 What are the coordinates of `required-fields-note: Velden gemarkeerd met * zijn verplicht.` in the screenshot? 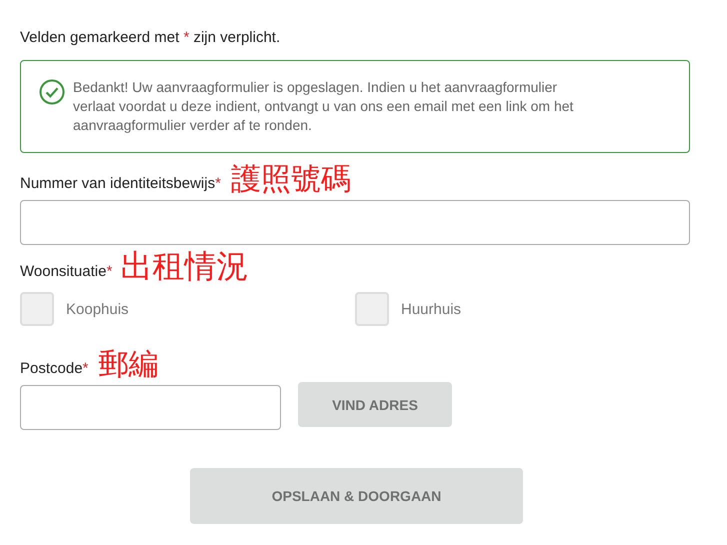 It's located at (151, 38).